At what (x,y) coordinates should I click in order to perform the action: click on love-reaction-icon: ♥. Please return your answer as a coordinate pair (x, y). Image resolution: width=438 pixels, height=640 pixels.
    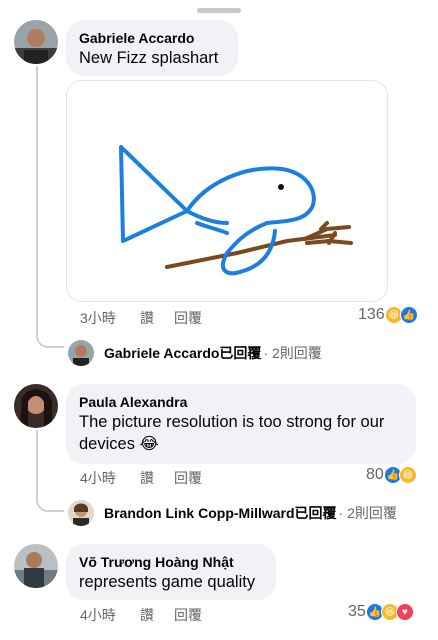
    Looking at the image, I should click on (404, 612).